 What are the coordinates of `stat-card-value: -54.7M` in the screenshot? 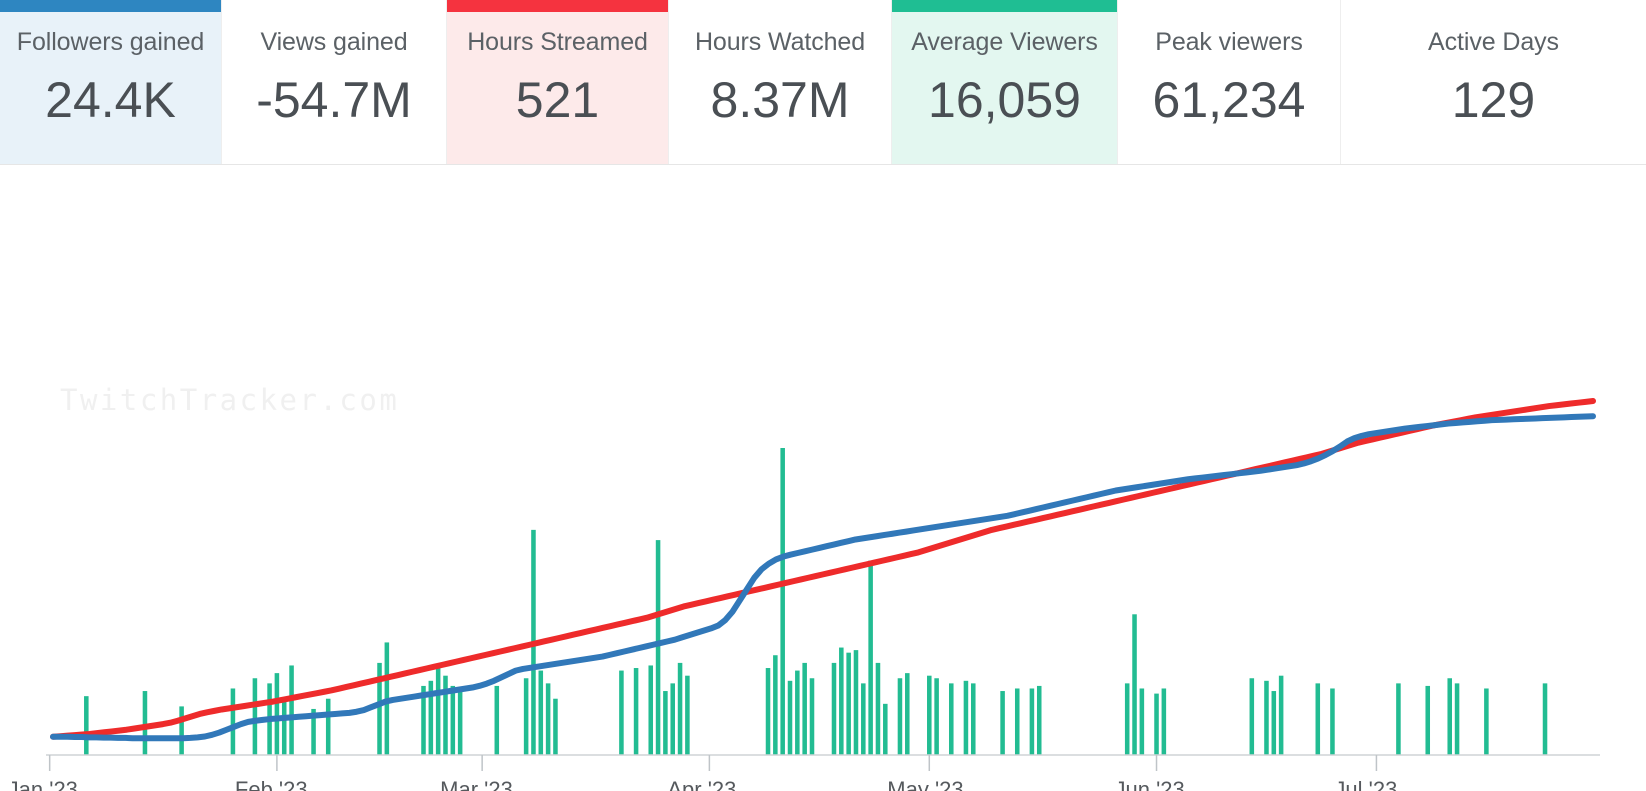 It's located at (334, 100).